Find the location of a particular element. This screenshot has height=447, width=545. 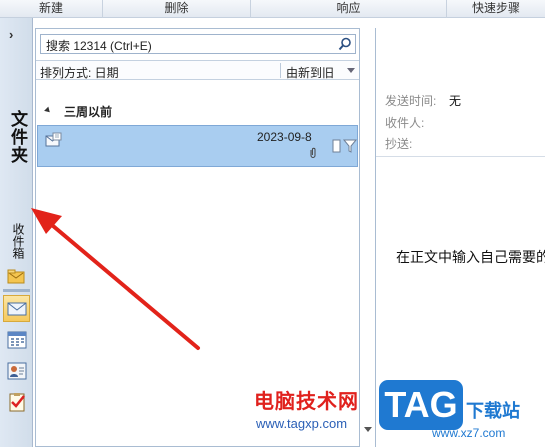

site-watermark: 电脑技术网 www.tagxp.com TAG 下载站 www.xz7.com is located at coordinates (399, 413).